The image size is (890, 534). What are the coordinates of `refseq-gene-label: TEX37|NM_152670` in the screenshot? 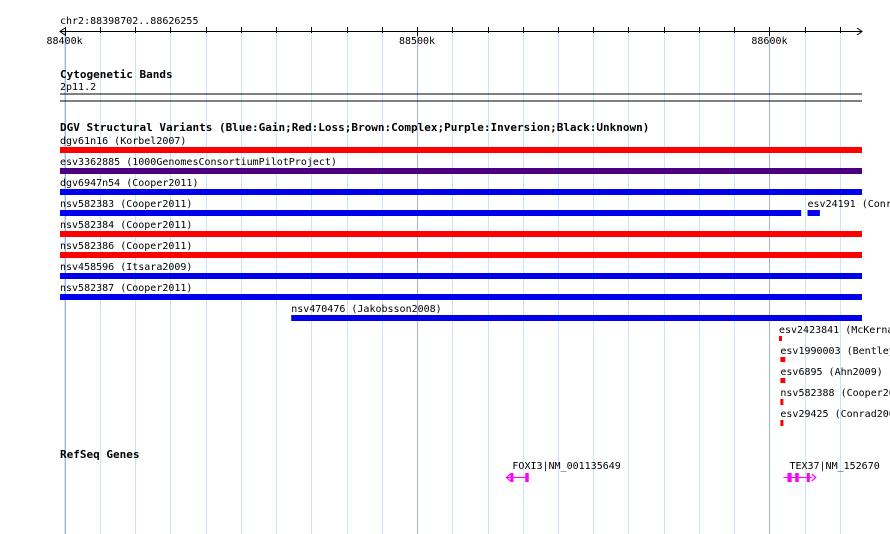 It's located at (834, 466).